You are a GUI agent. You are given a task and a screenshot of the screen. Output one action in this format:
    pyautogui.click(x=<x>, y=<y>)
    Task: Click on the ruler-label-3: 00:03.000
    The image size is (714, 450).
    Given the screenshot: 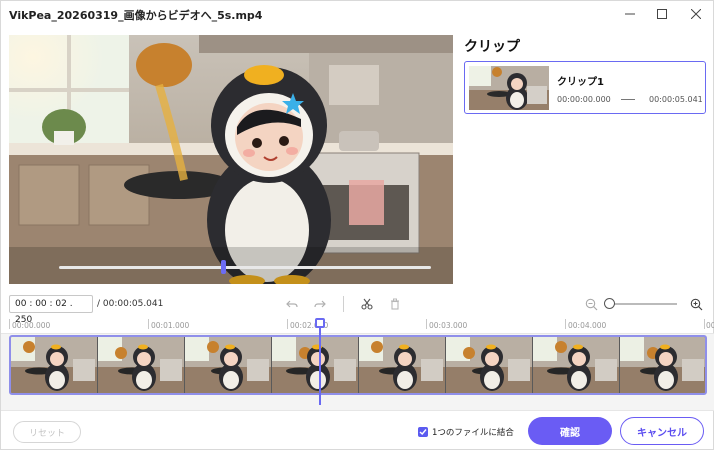 What is the action you would take?
    pyautogui.click(x=448, y=325)
    